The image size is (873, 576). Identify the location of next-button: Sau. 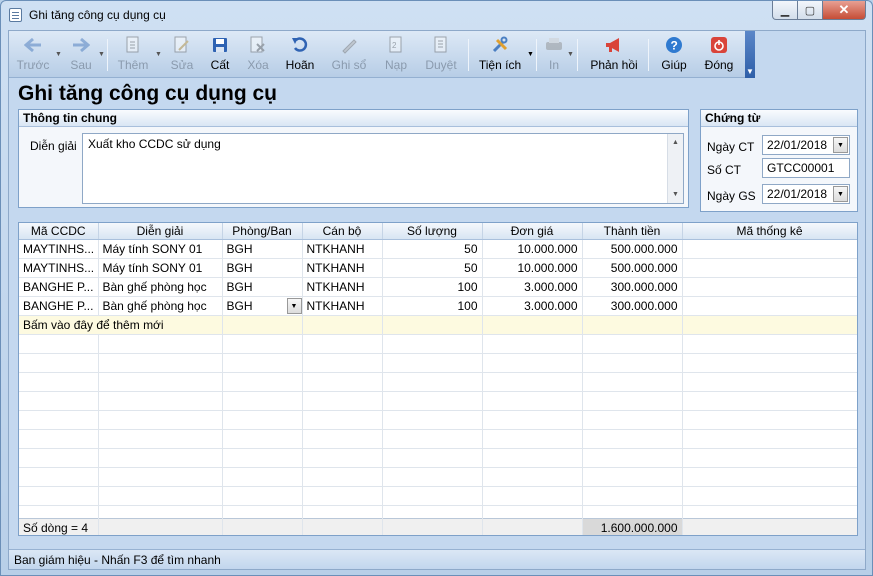
(81, 55).